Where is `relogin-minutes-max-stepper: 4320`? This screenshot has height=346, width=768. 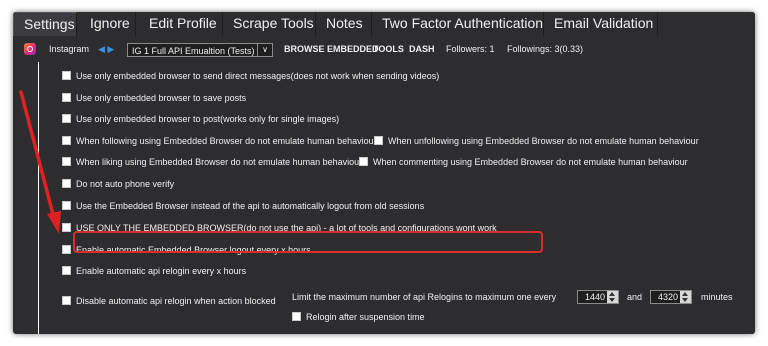
relogin-minutes-max-stepper: 4320 is located at coordinates (671, 297).